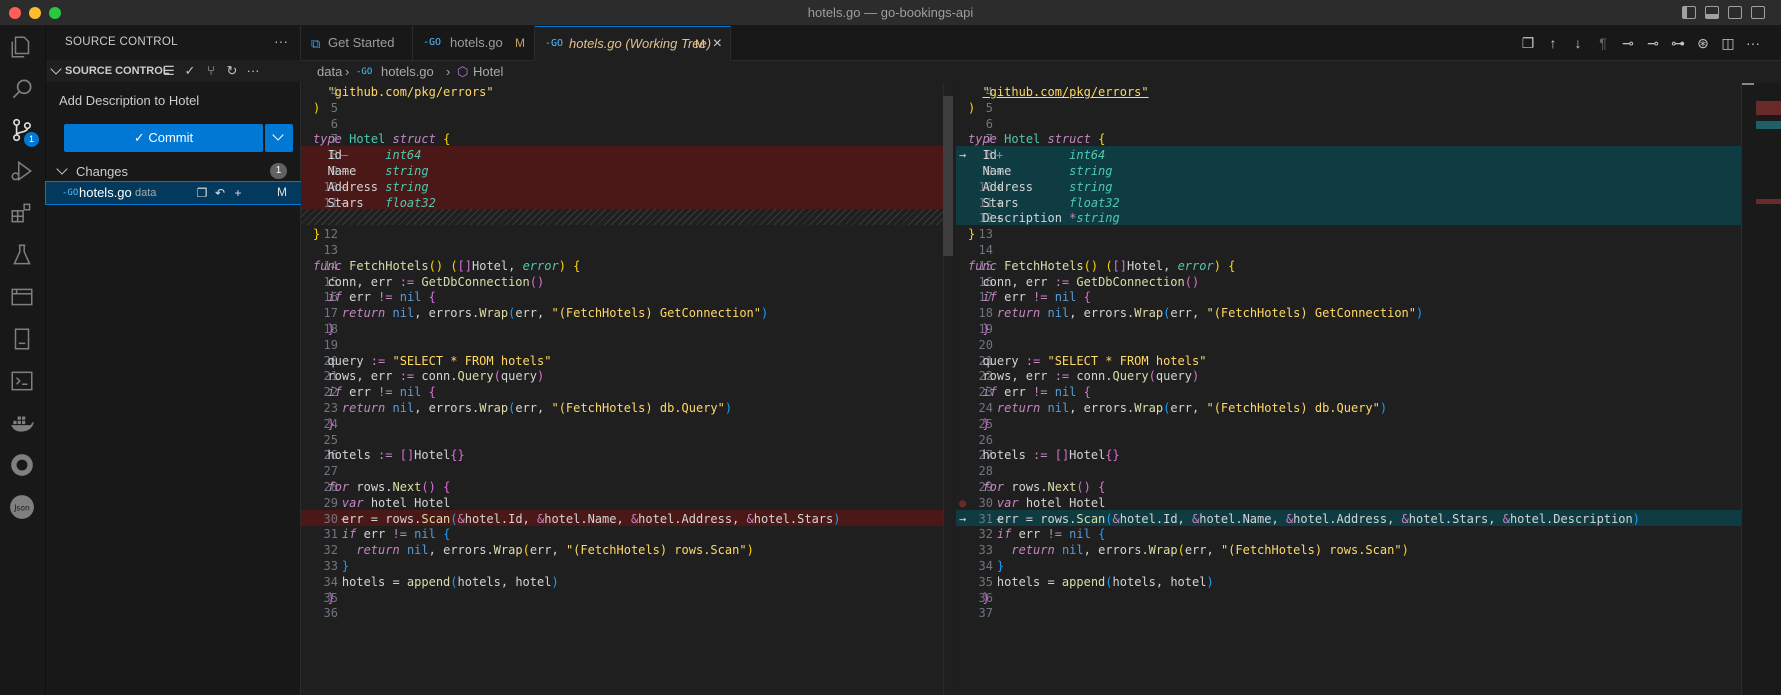 This screenshot has width=1781, height=695. Describe the element at coordinates (1348, 217) in the screenshot. I see `added-line: 12 + Description *string` at that location.